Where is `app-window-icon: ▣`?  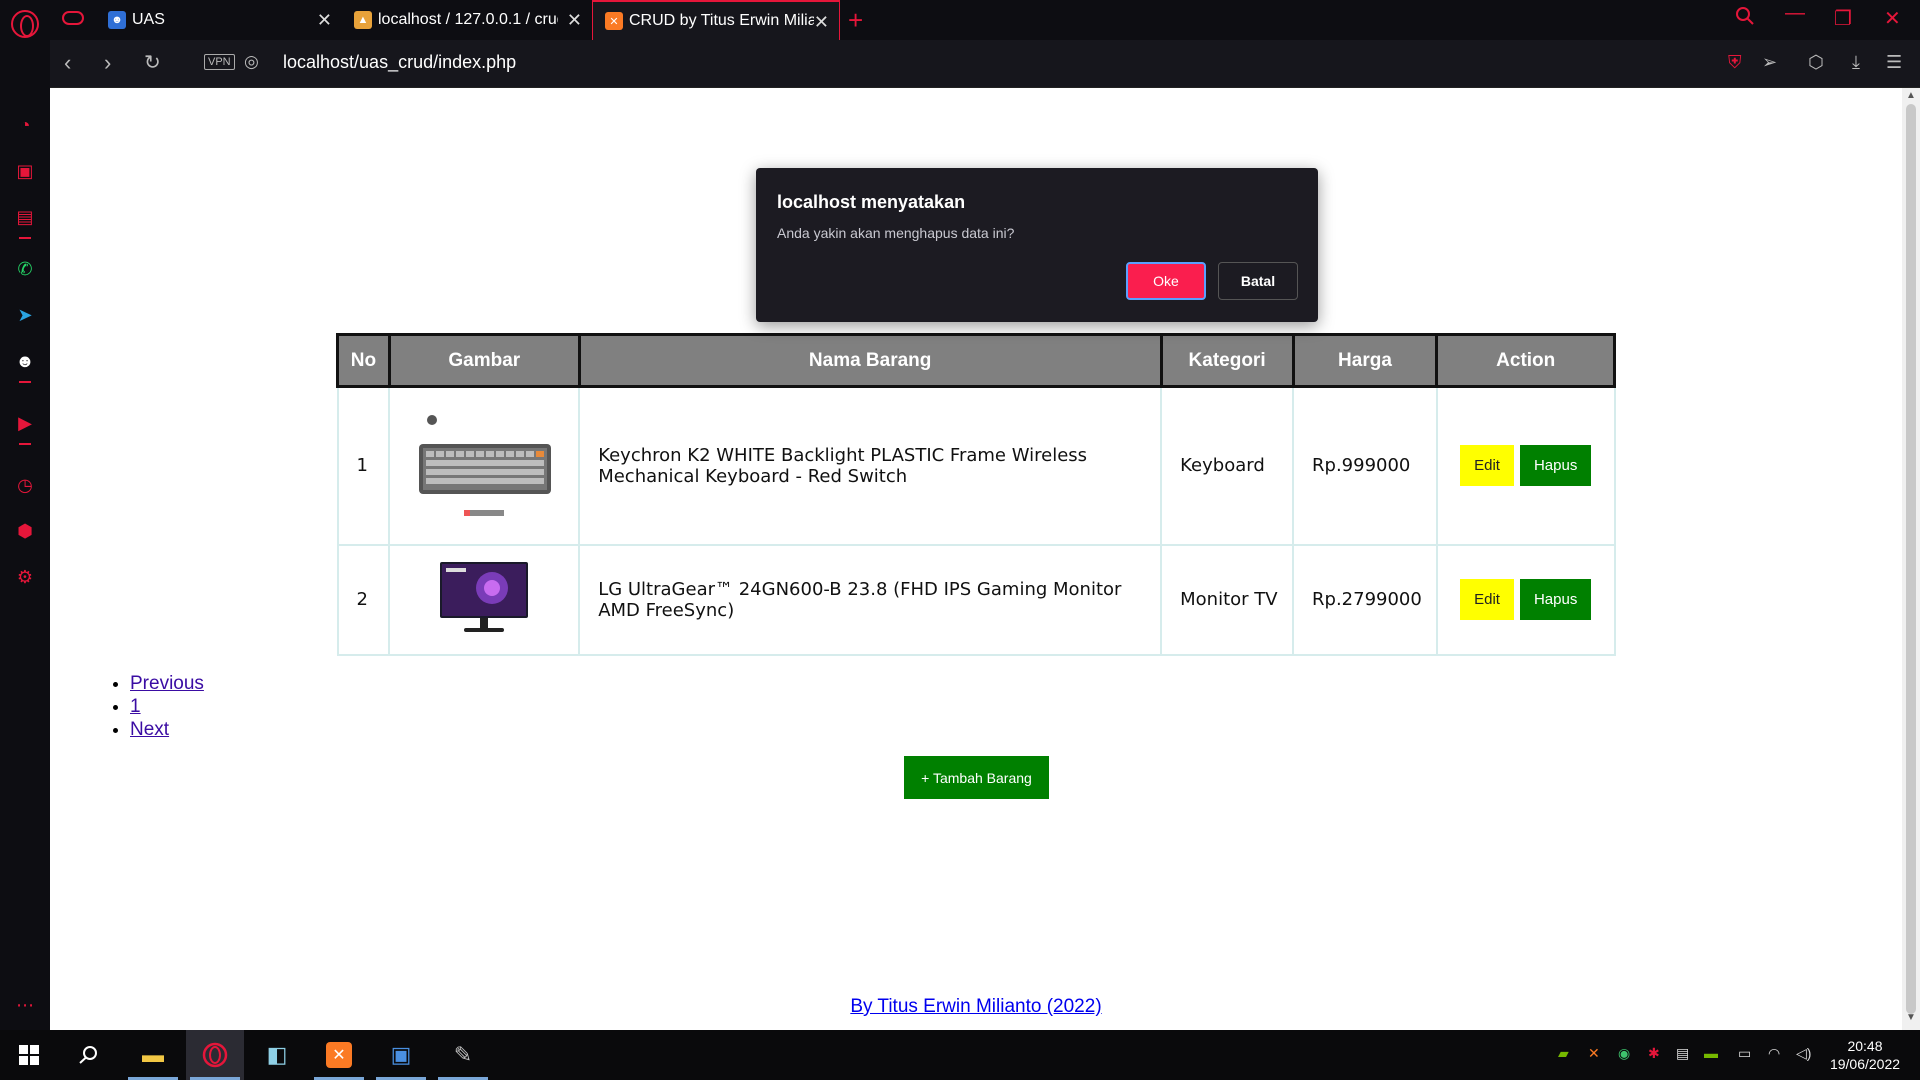
app-window-icon: ▣ is located at coordinates (401, 1055).